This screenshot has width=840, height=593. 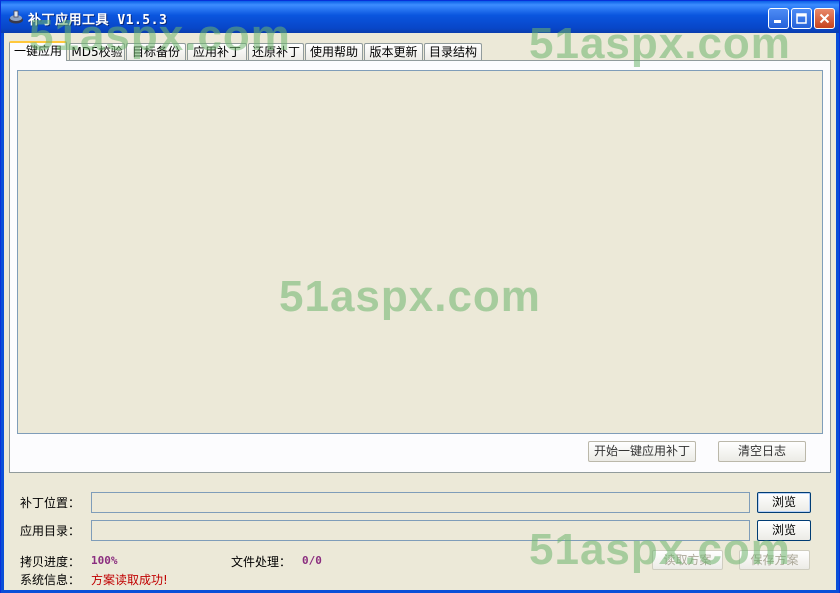 What do you see at coordinates (778, 18) in the screenshot?
I see `minimize-button` at bounding box center [778, 18].